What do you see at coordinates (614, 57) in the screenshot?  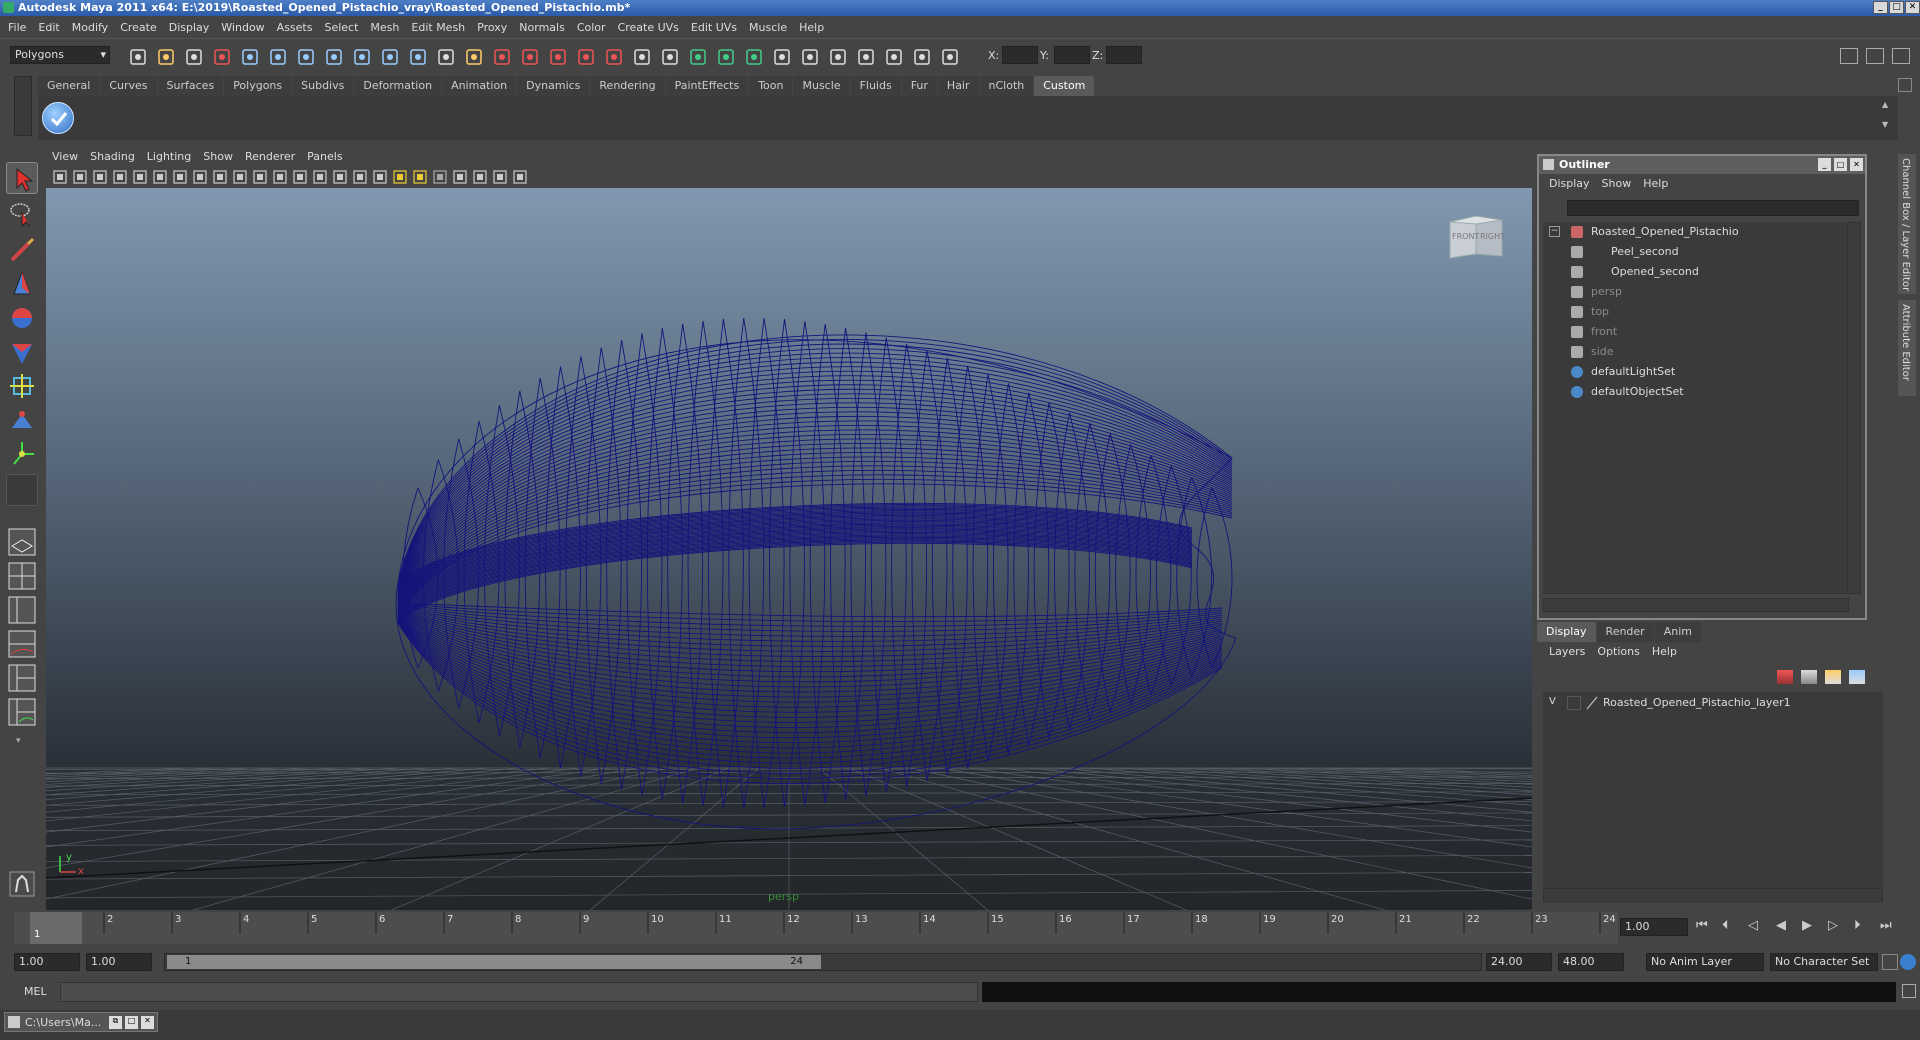 I see `show-hide-shelf-icon` at bounding box center [614, 57].